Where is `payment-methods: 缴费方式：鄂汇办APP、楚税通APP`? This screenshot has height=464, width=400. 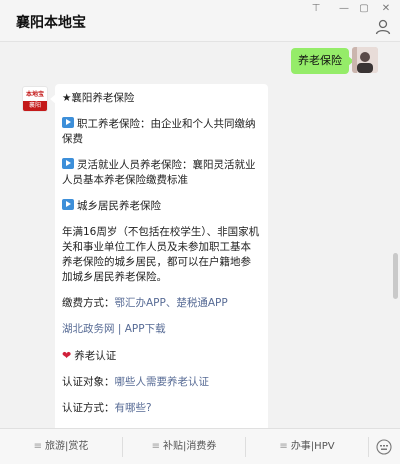 payment-methods: 缴费方式：鄂汇办APP、楚税通APP is located at coordinates (161, 303).